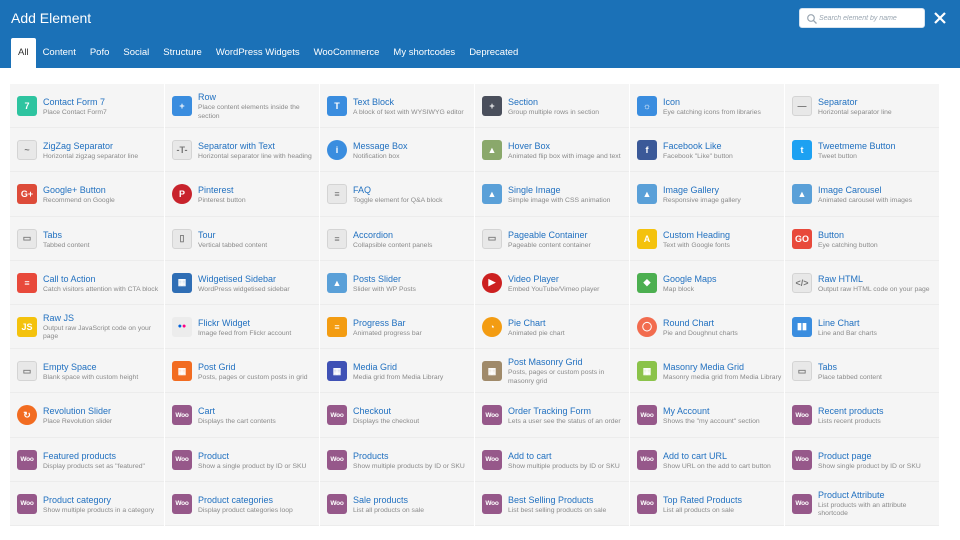 The height and width of the screenshot is (540, 960). I want to click on tab-structure: Structure, so click(182, 53).